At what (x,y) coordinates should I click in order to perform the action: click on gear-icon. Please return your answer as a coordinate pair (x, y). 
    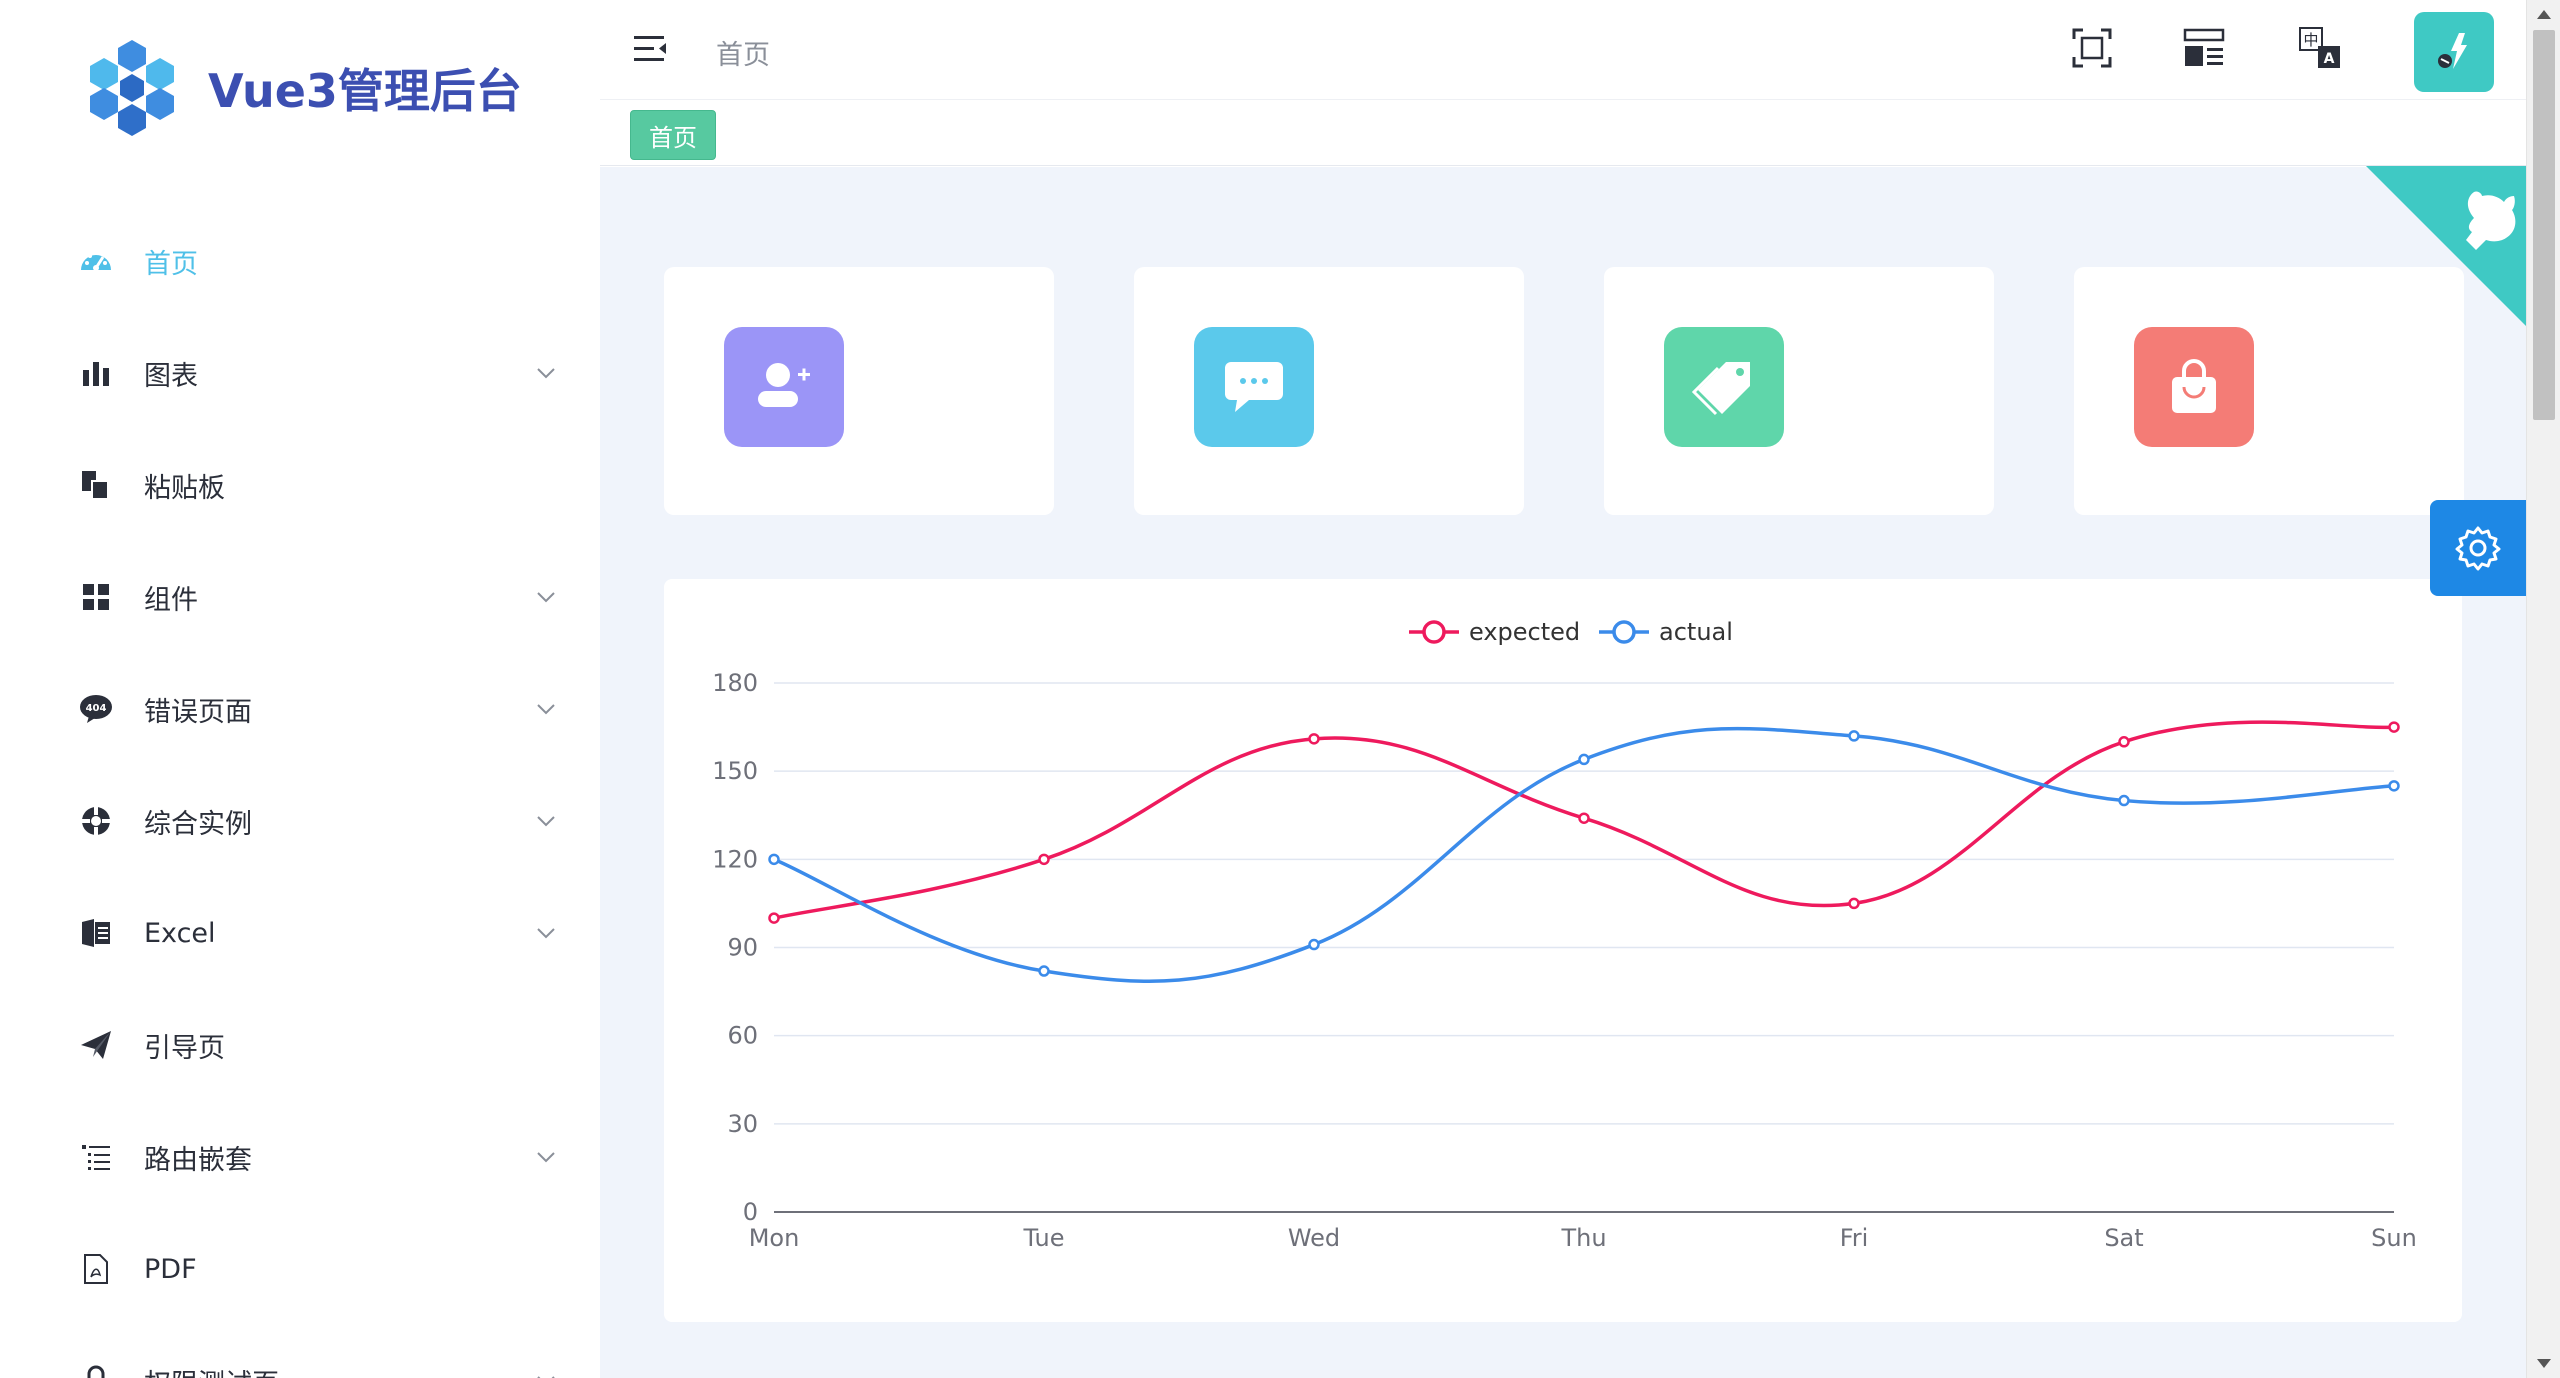
    Looking at the image, I should click on (2478, 548).